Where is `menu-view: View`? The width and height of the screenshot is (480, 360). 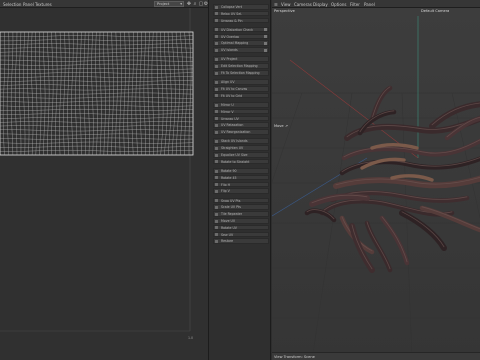
menu-view: View is located at coordinates (286, 4).